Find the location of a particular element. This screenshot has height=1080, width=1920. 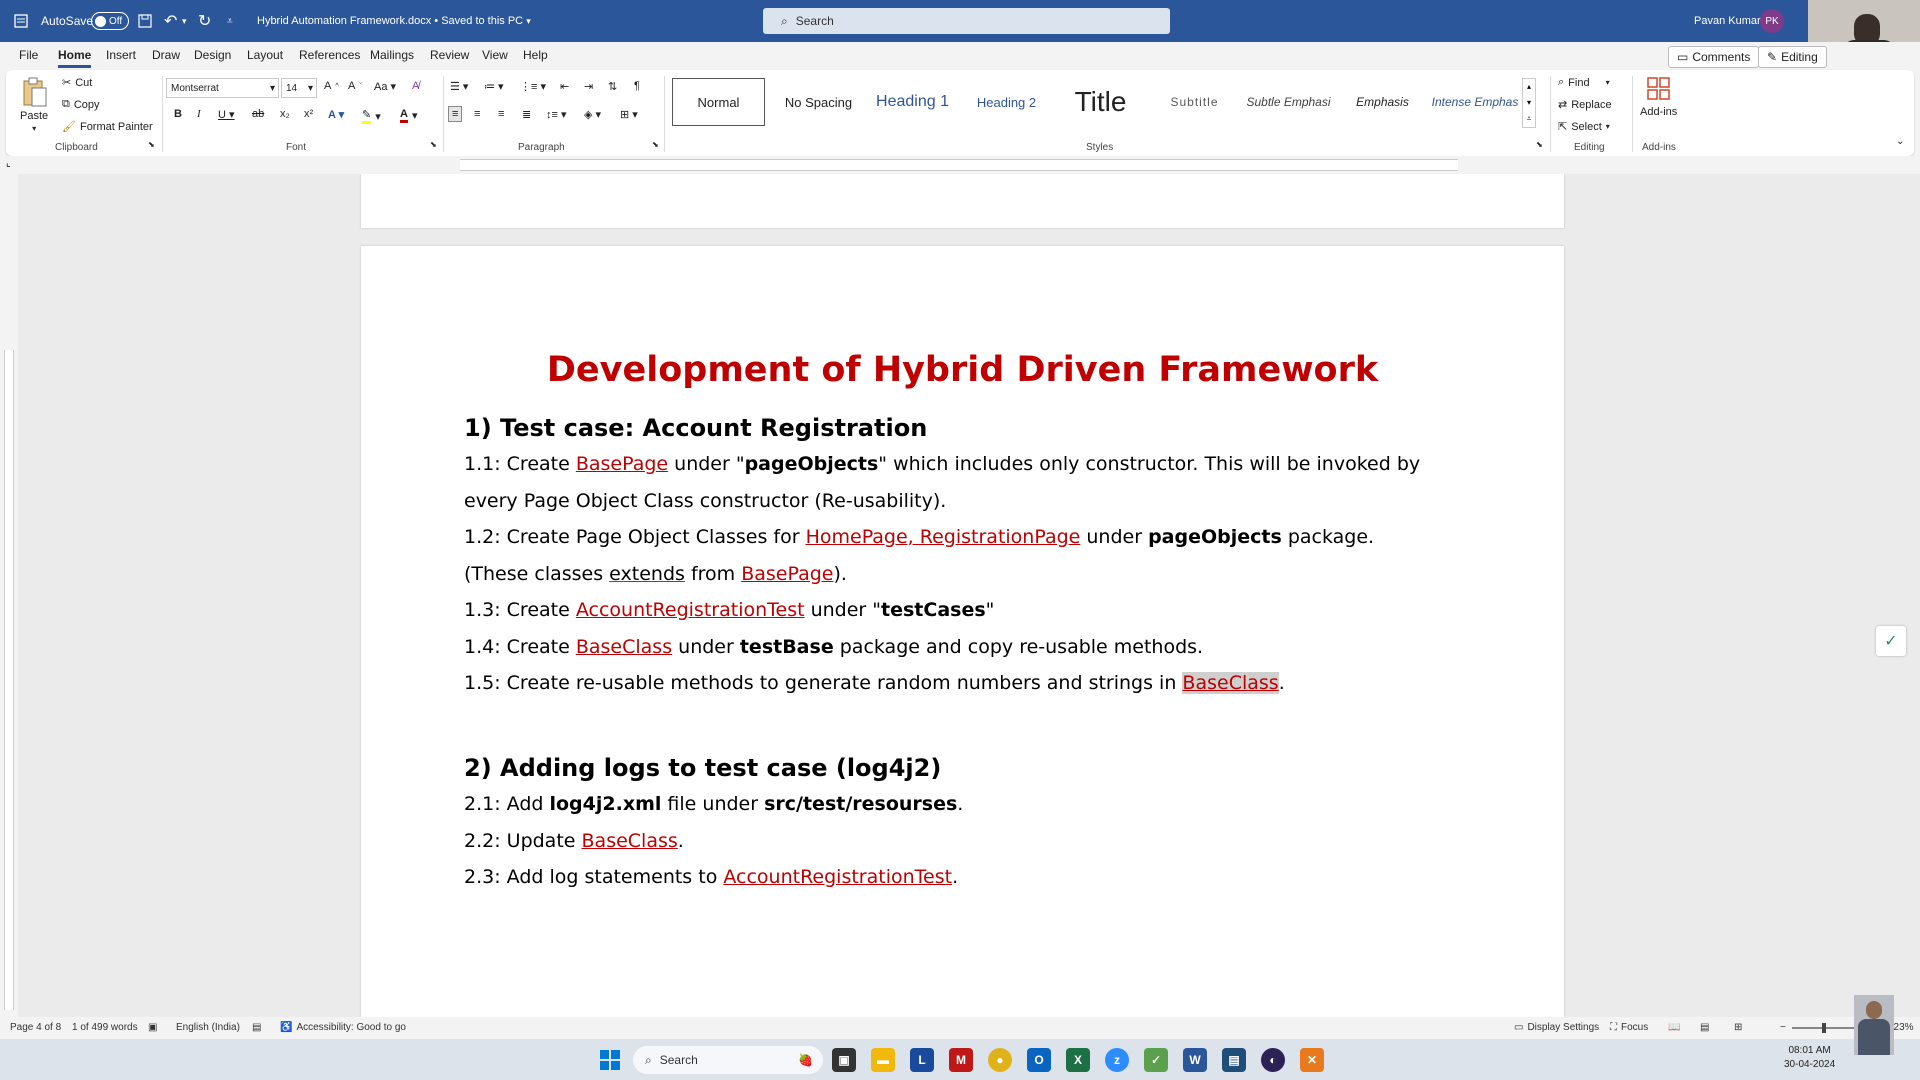

style-intense-emphasis: Intense Emphas is located at coordinates (1475, 102).